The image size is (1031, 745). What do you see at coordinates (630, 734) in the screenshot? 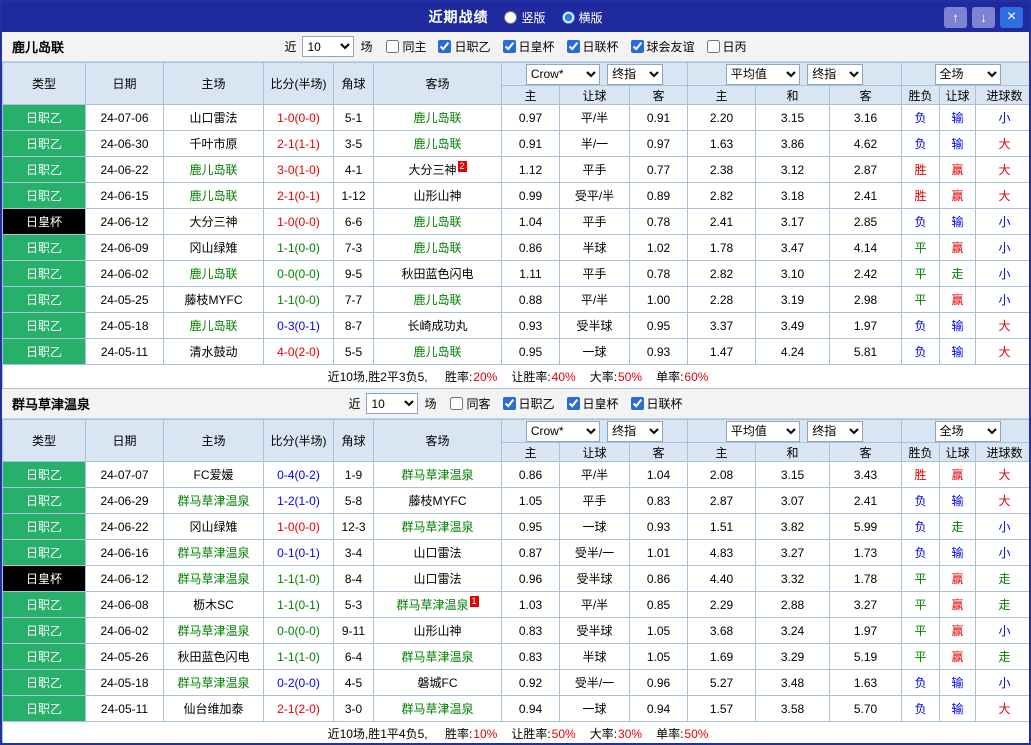
I see `stat-value: 30%` at bounding box center [630, 734].